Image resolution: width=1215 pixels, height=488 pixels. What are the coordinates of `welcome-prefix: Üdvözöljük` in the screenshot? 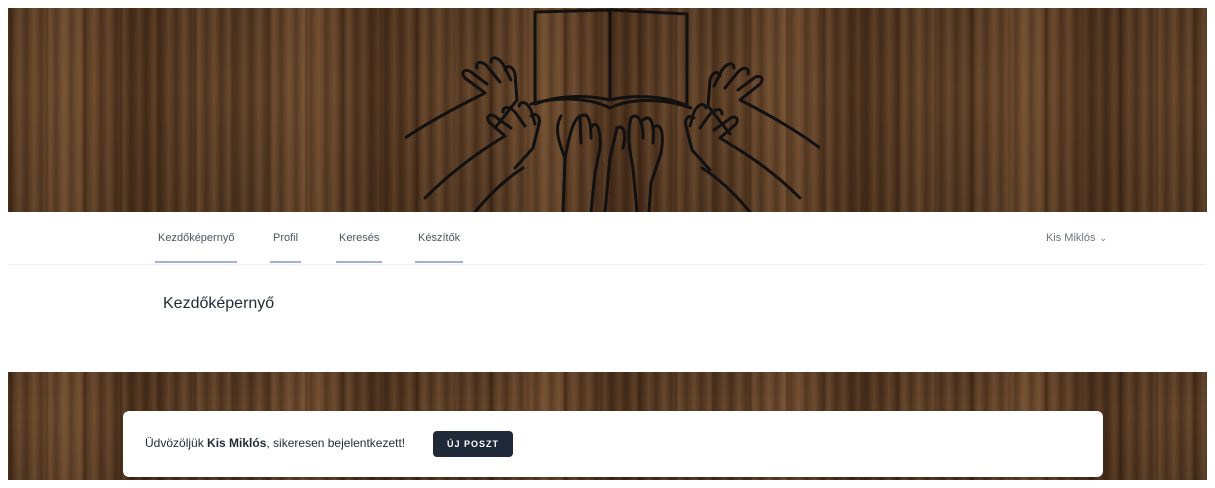 It's located at (176, 443).